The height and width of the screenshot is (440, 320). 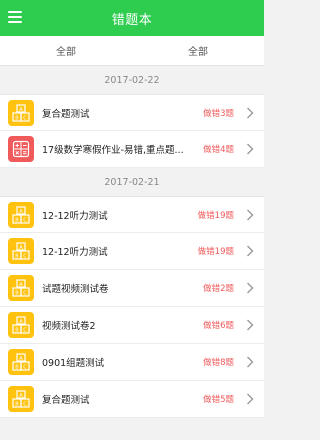 What do you see at coordinates (132, 112) in the screenshot?
I see `list-item: ABC 复合题测试 做错3题` at bounding box center [132, 112].